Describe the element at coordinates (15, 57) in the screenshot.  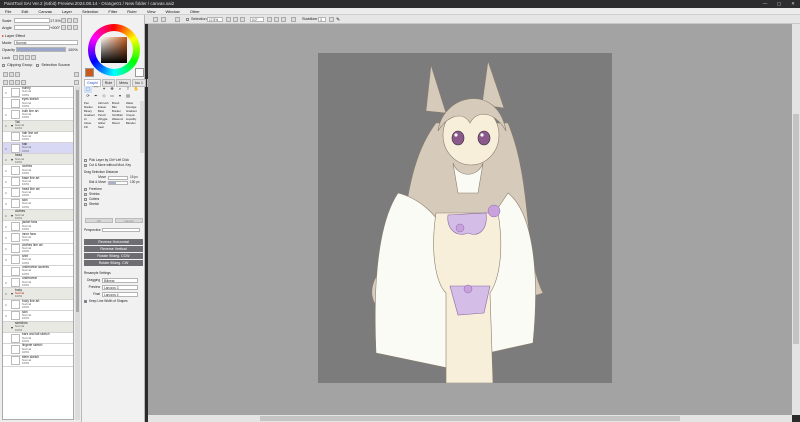
I see `lock-transparency-icon` at that location.